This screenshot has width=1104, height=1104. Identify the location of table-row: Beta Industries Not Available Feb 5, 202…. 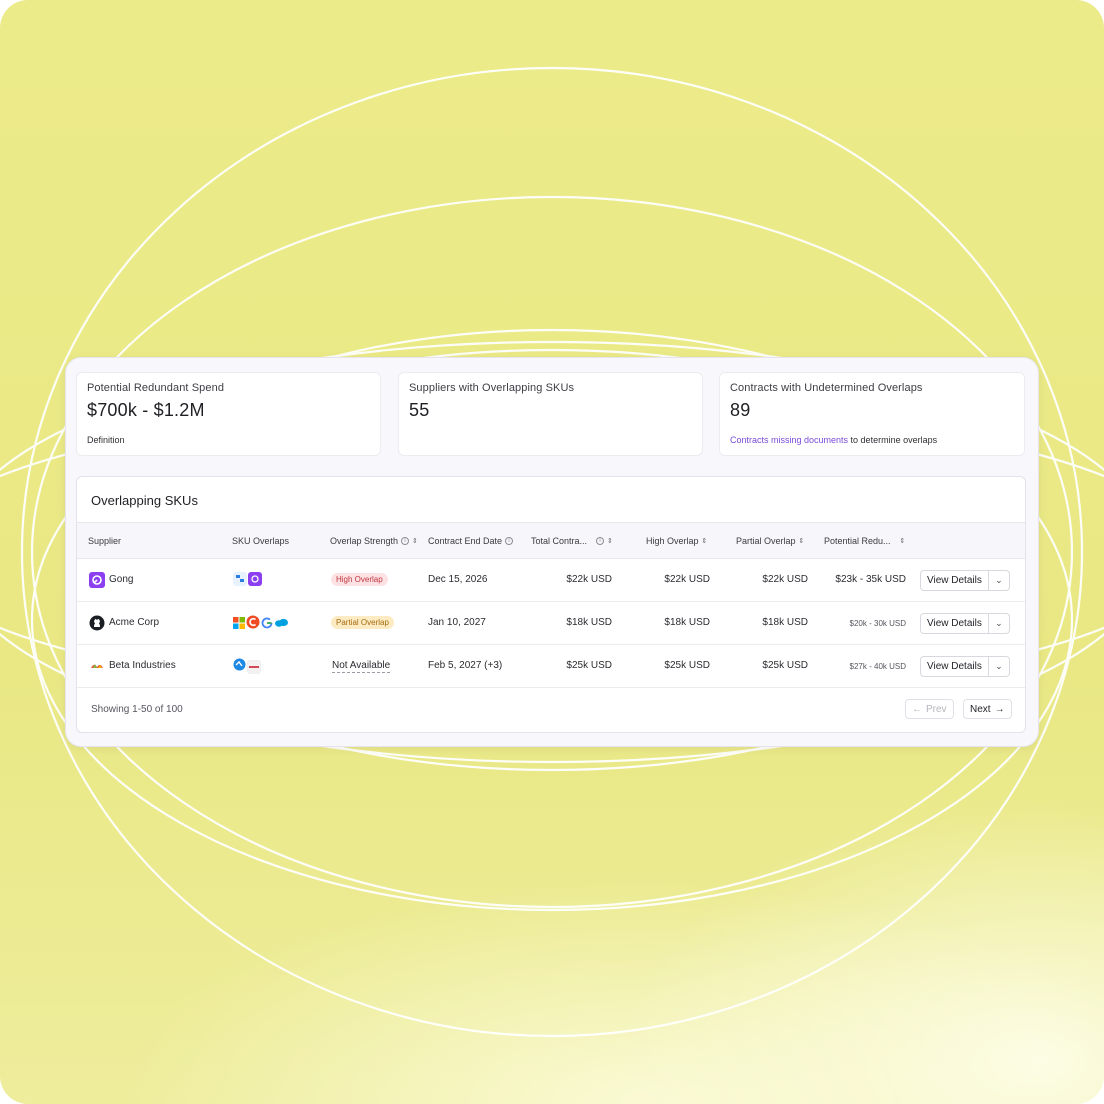
(551, 666).